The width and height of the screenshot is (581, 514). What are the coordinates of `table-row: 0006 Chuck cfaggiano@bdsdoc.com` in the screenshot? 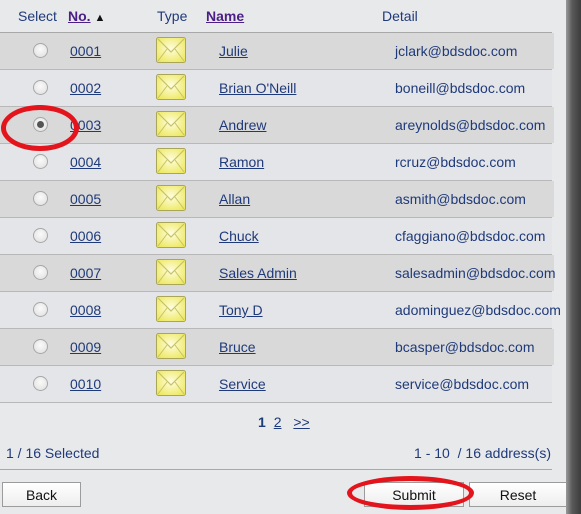 It's located at (276, 236).